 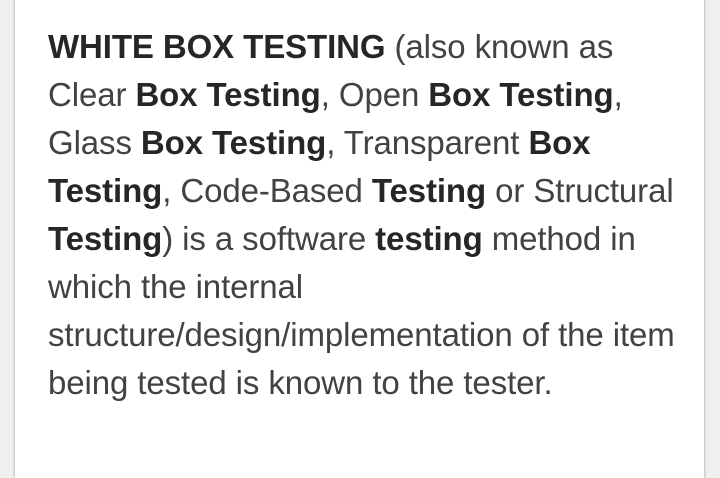 I want to click on text-segment: ) is a software, so click(x=269, y=238).